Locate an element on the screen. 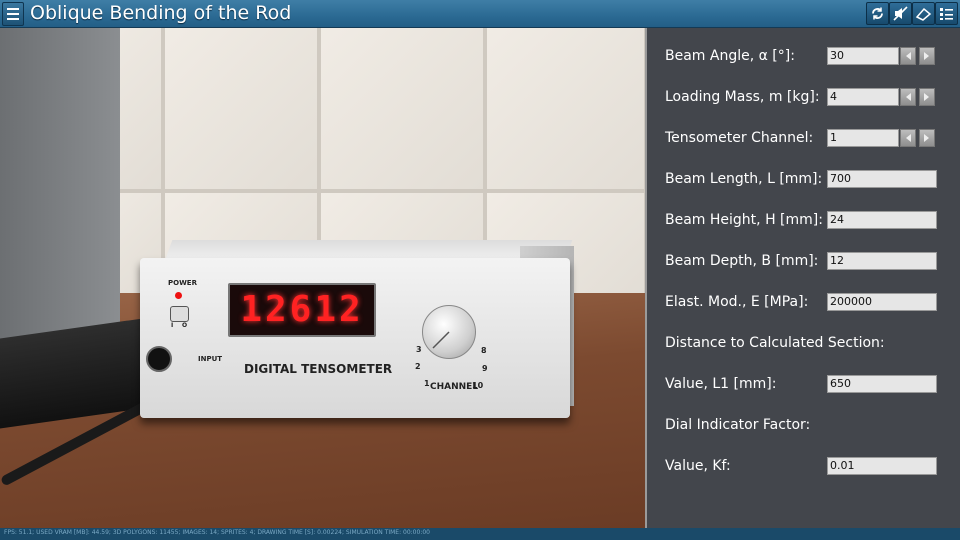 This screenshot has width=960, height=540. digital-tensometer is located at coordinates (355, 338).